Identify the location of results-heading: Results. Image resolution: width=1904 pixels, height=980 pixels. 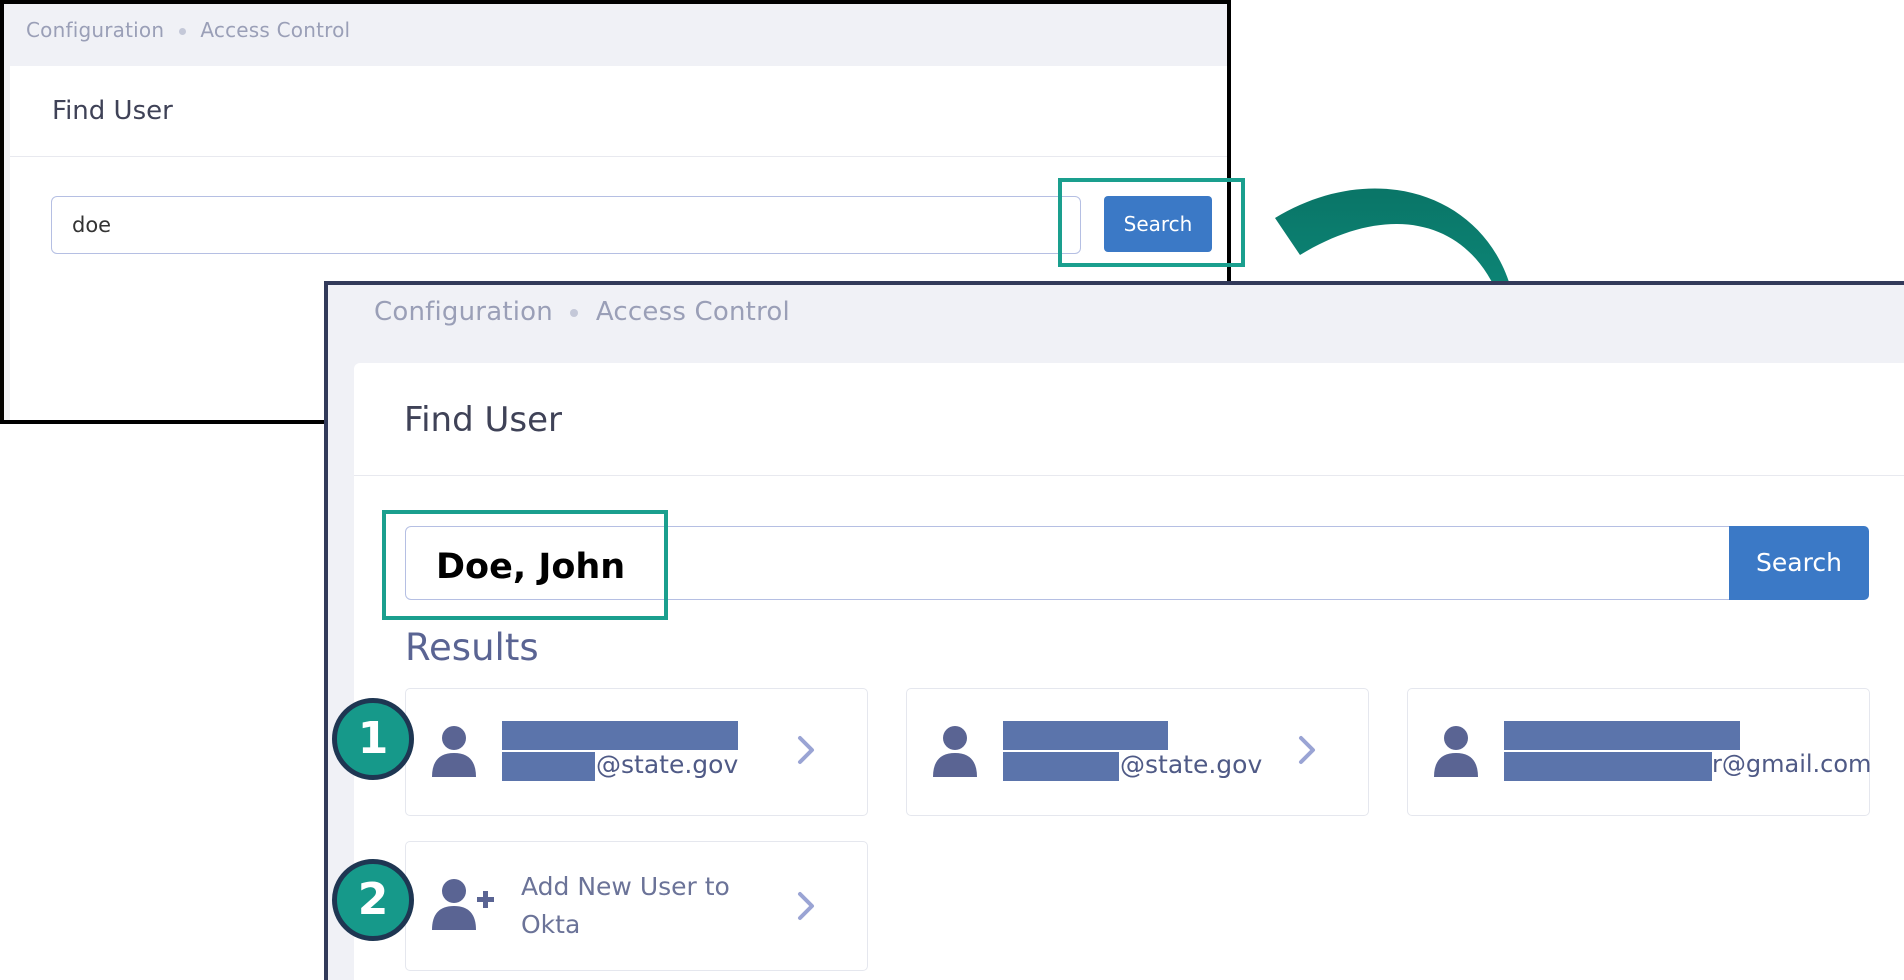
(472, 647).